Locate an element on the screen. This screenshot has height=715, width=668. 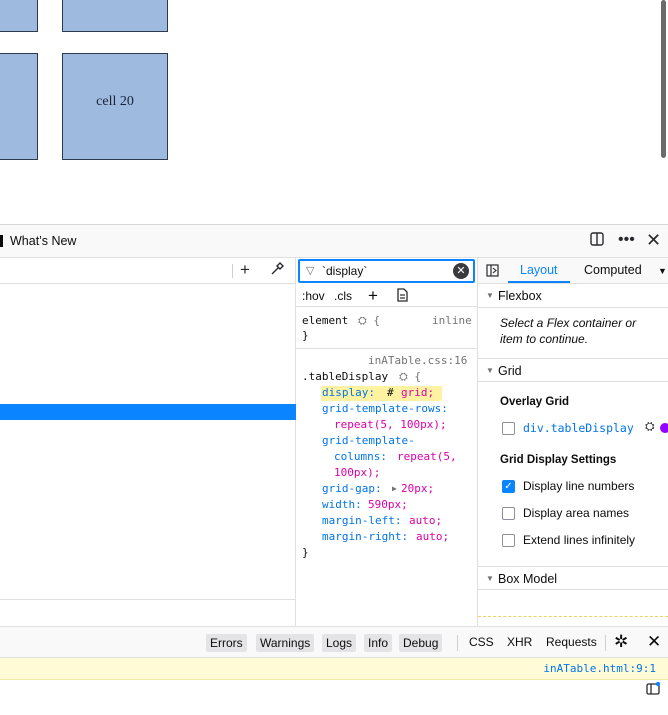
decl-gap-prop: grid-gap: is located at coordinates (352, 489).